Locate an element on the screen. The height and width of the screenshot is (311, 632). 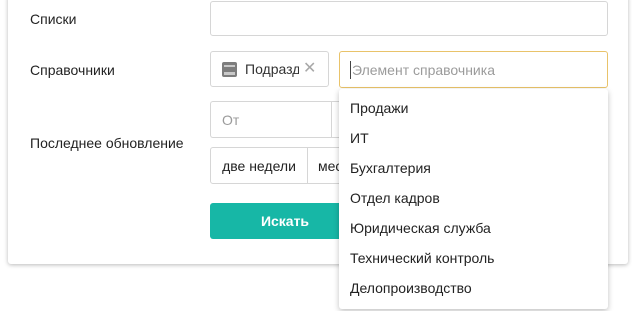
chip-label: Подразделения is located at coordinates (272, 69).